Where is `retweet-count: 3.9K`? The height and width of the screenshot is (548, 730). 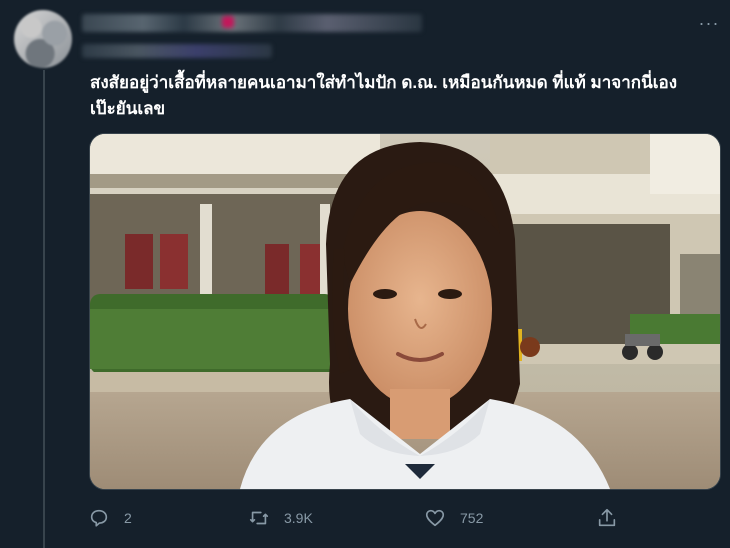 retweet-count: 3.9K is located at coordinates (298, 518).